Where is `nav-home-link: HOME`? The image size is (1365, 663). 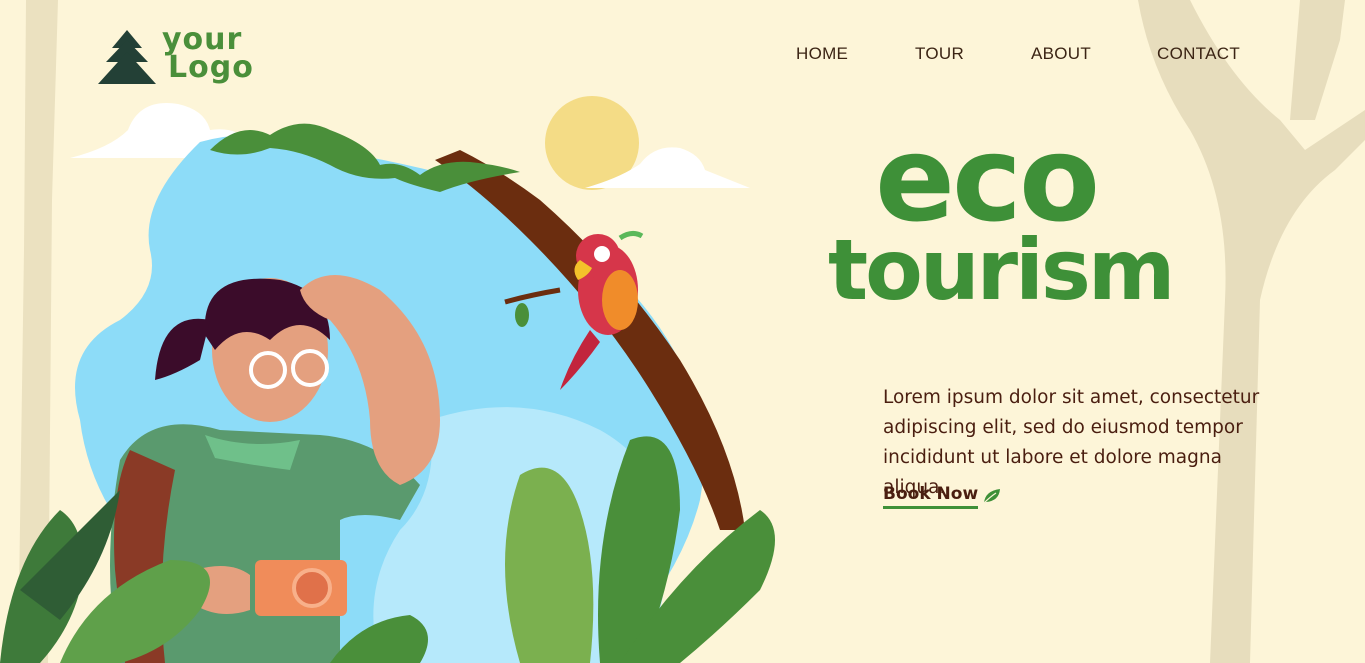 nav-home-link: HOME is located at coordinates (822, 54).